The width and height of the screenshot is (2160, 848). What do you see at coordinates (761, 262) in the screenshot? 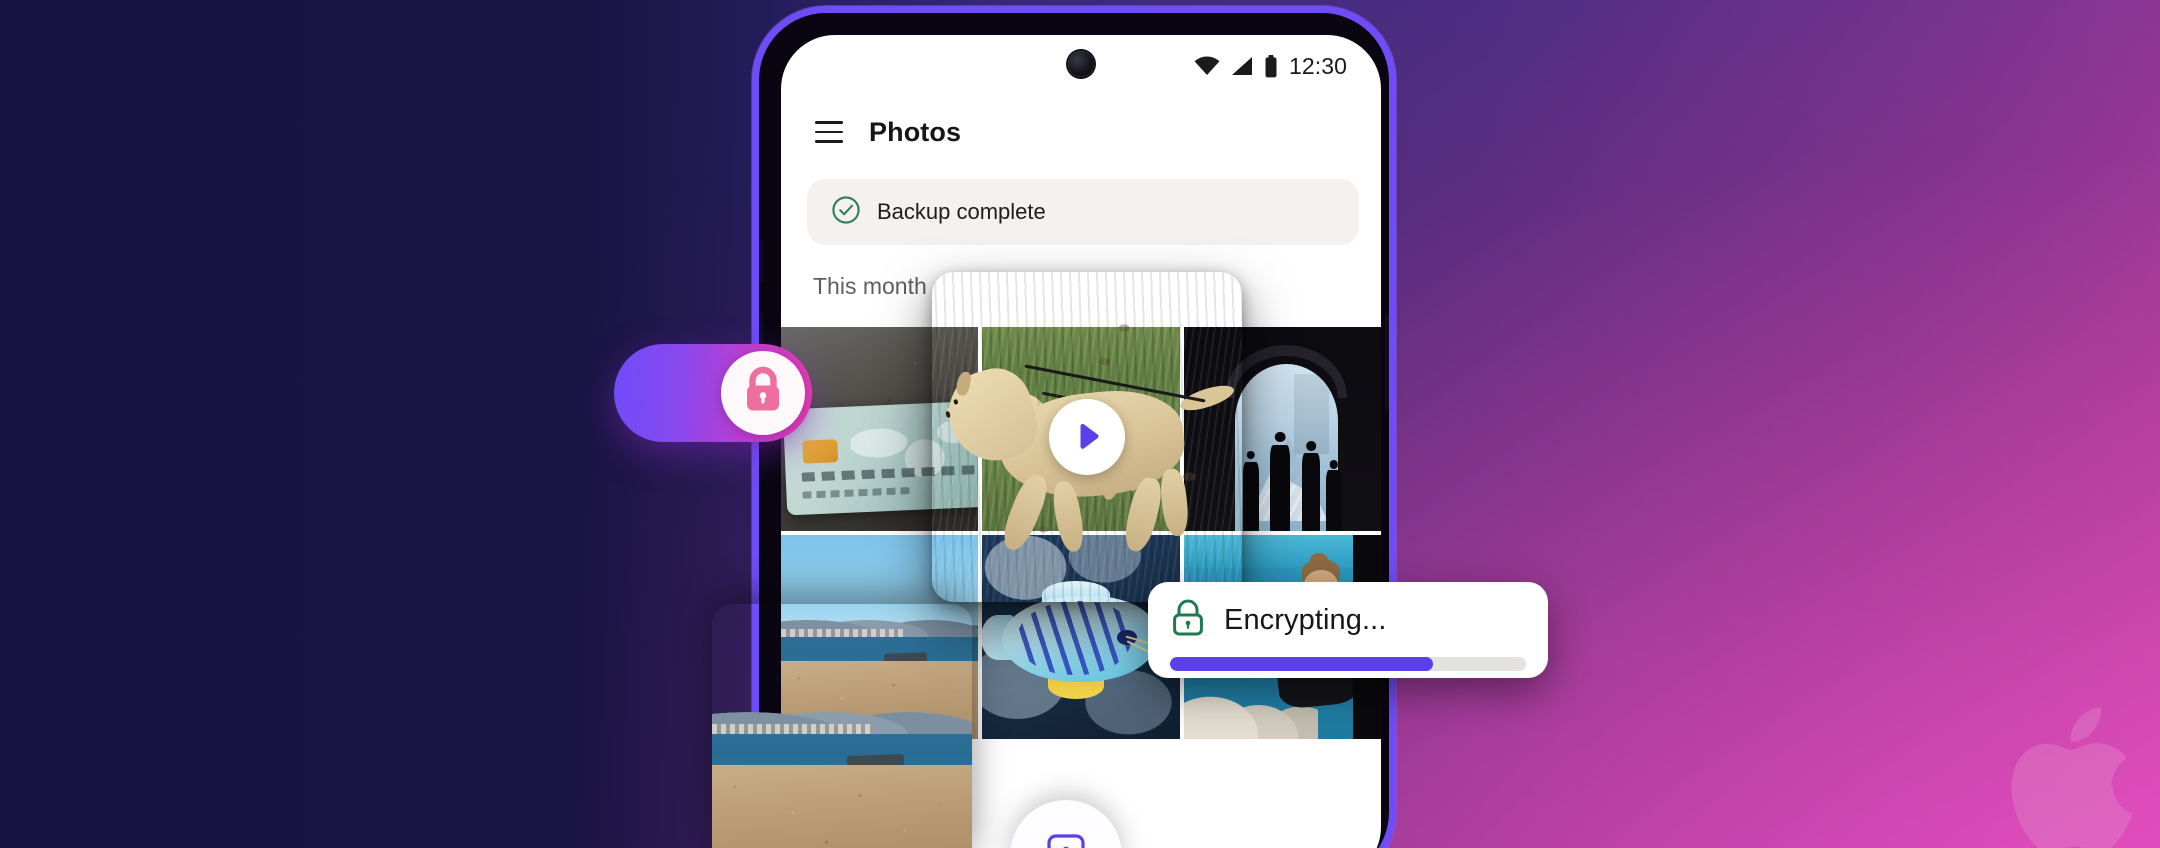
I see `volume-up-button` at bounding box center [761, 262].